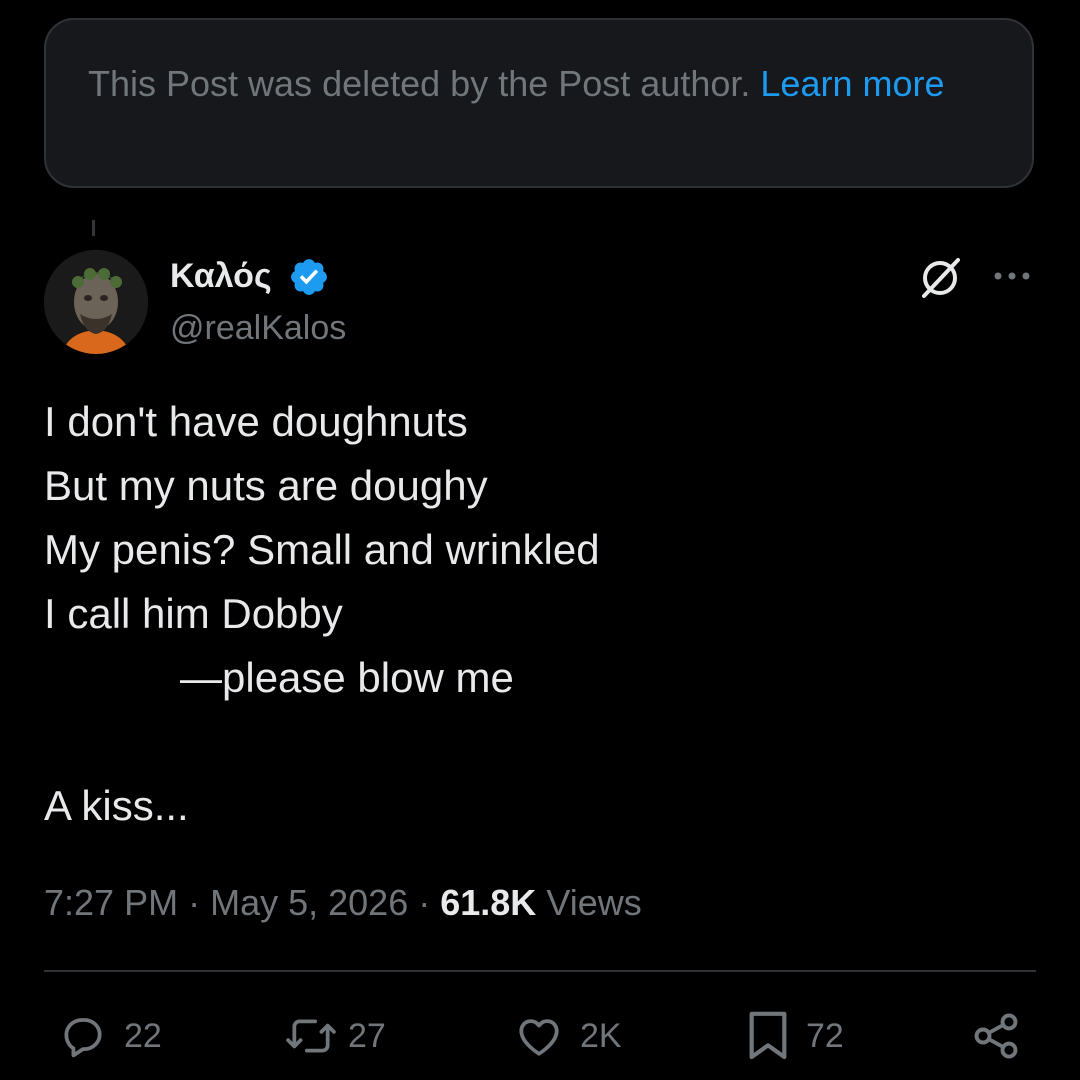 Image resolution: width=1080 pixels, height=1080 pixels. What do you see at coordinates (567, 1036) in the screenshot?
I see `like-button: 2K` at bounding box center [567, 1036].